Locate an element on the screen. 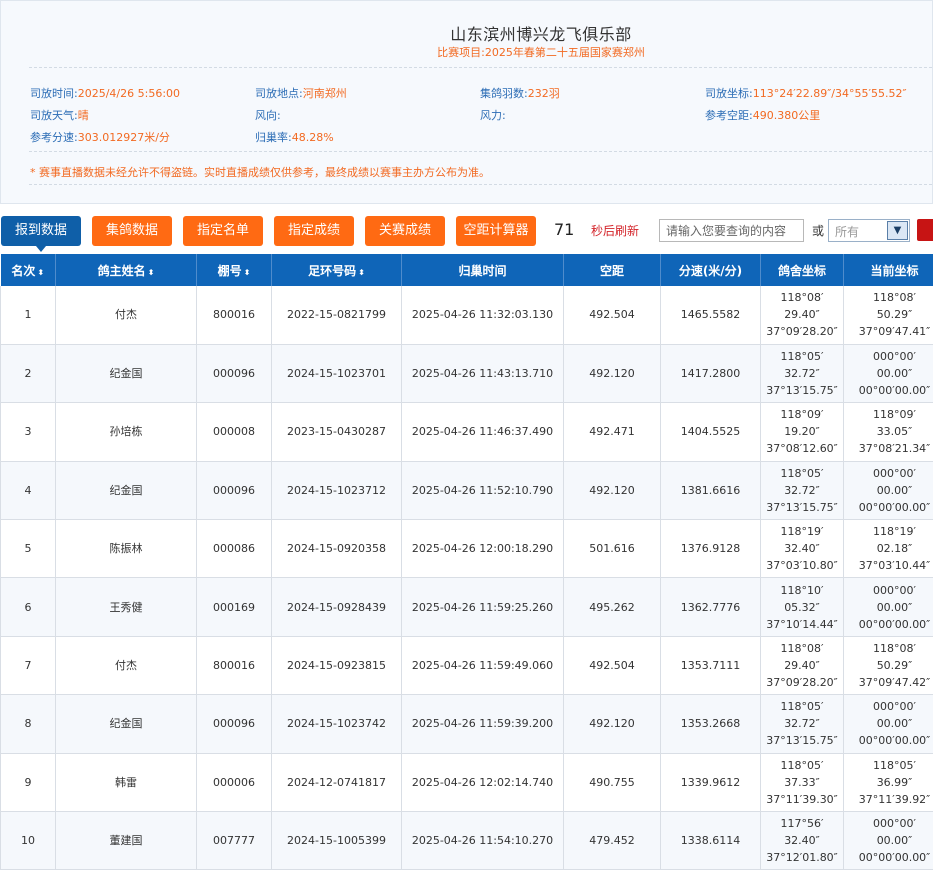  cell-current-coord: 118°08′ 50.29″ 37°09′47.41″ is located at coordinates (888, 315).